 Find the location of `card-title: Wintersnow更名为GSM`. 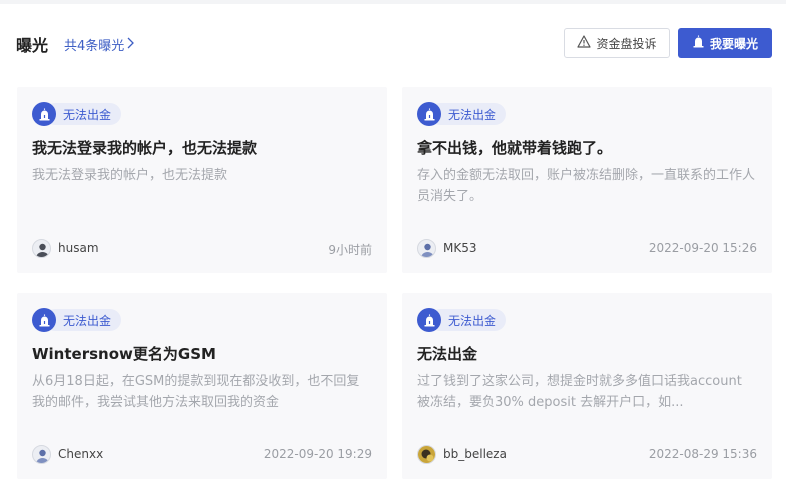

card-title: Wintersnow更名为GSM is located at coordinates (202, 353).